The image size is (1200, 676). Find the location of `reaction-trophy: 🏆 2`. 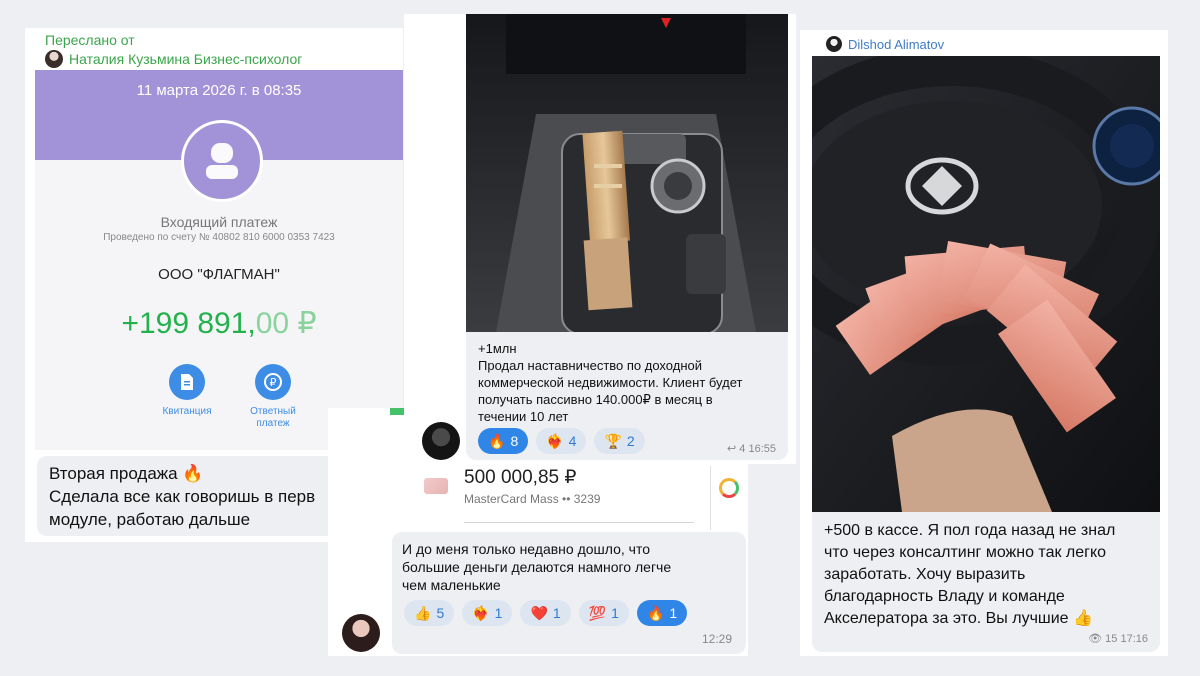

reaction-trophy: 🏆 2 is located at coordinates (619, 441).